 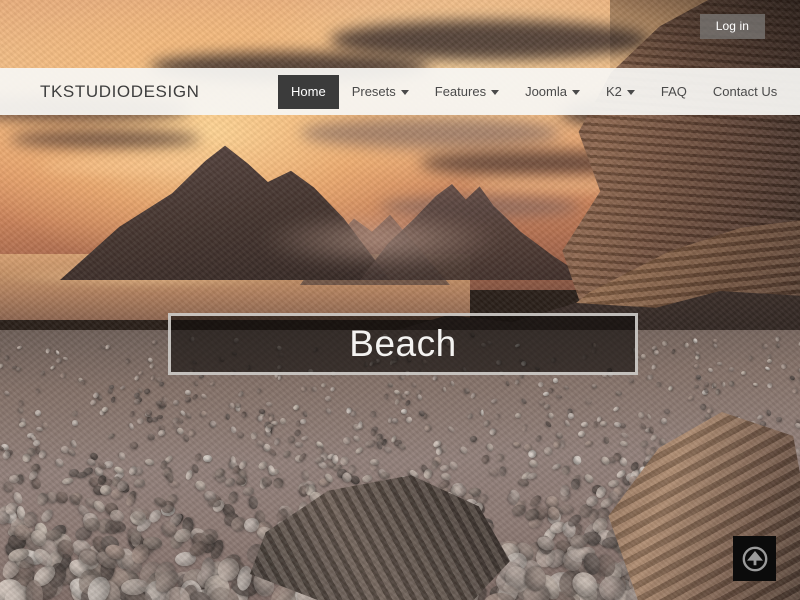 What do you see at coordinates (674, 92) in the screenshot?
I see `nav-item-faq: FAQ` at bounding box center [674, 92].